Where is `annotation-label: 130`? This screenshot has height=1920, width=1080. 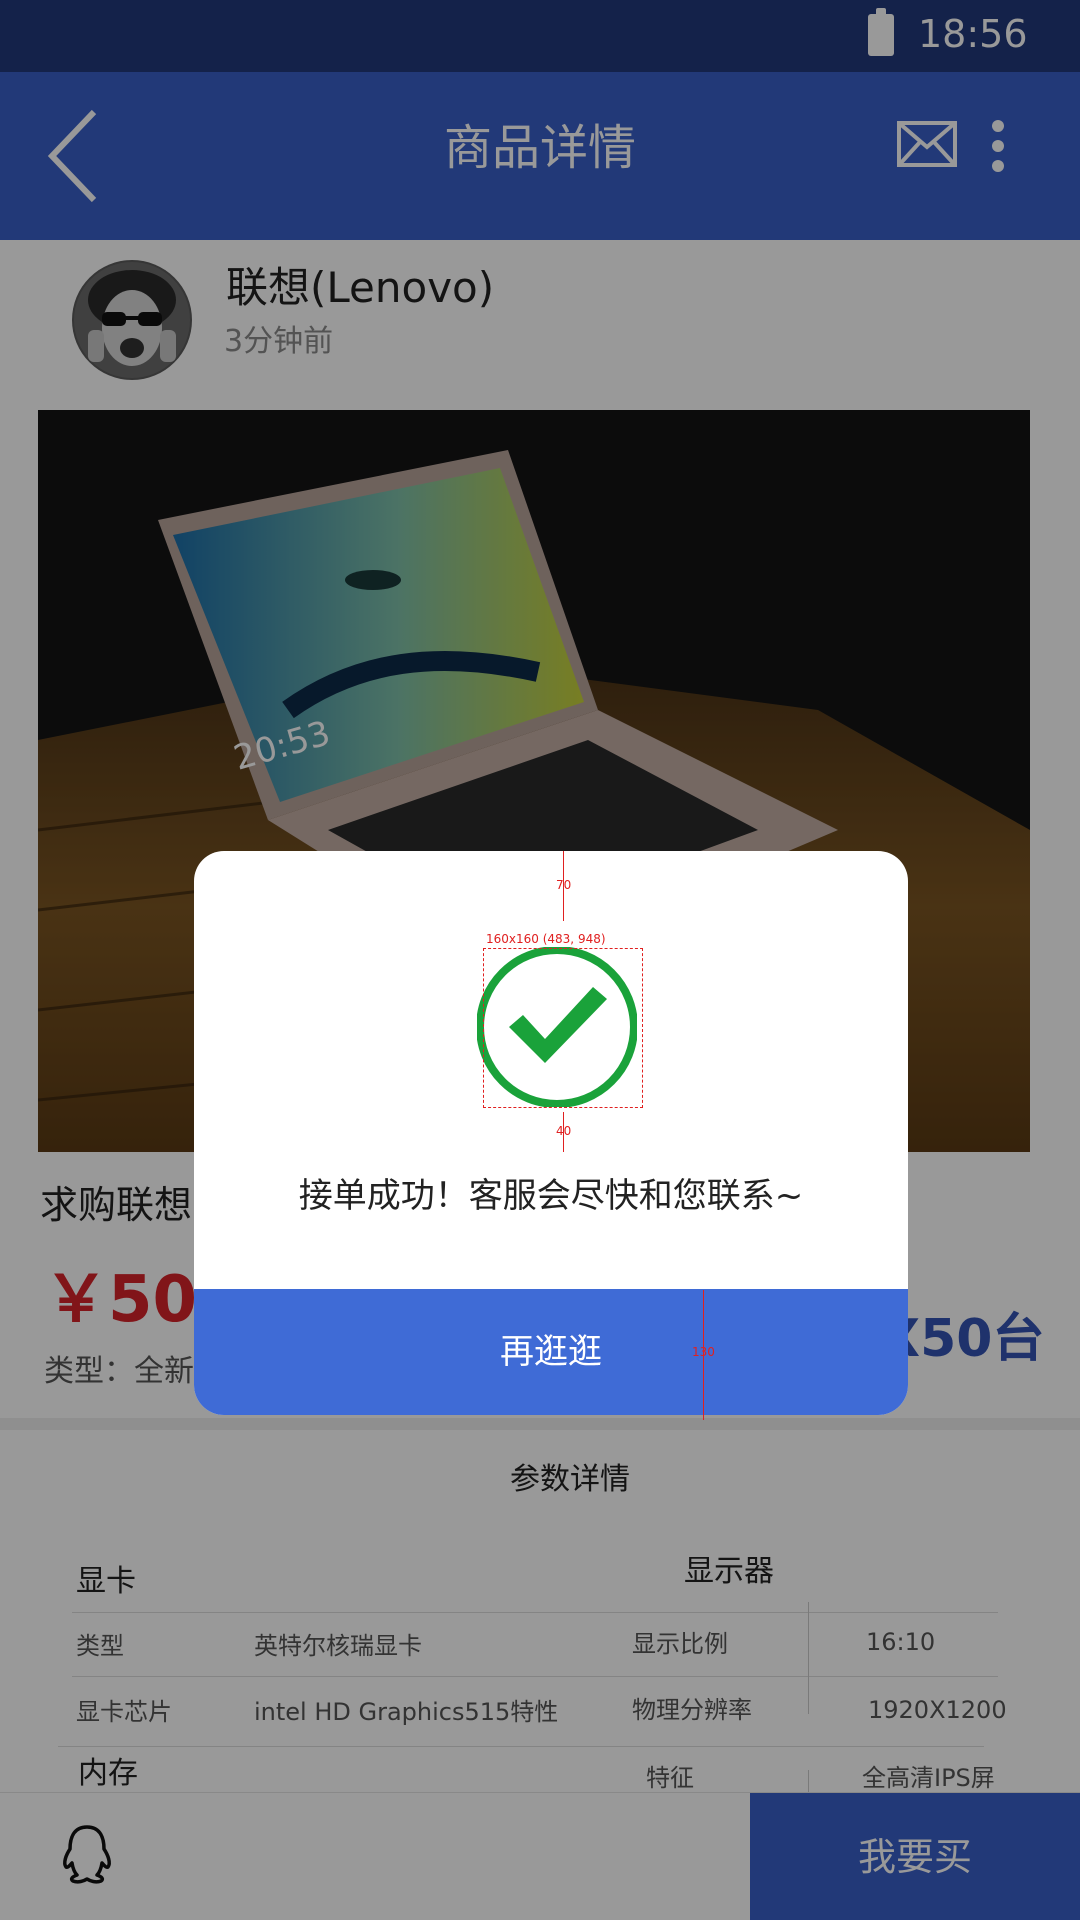
annotation-label: 130 is located at coordinates (703, 1352).